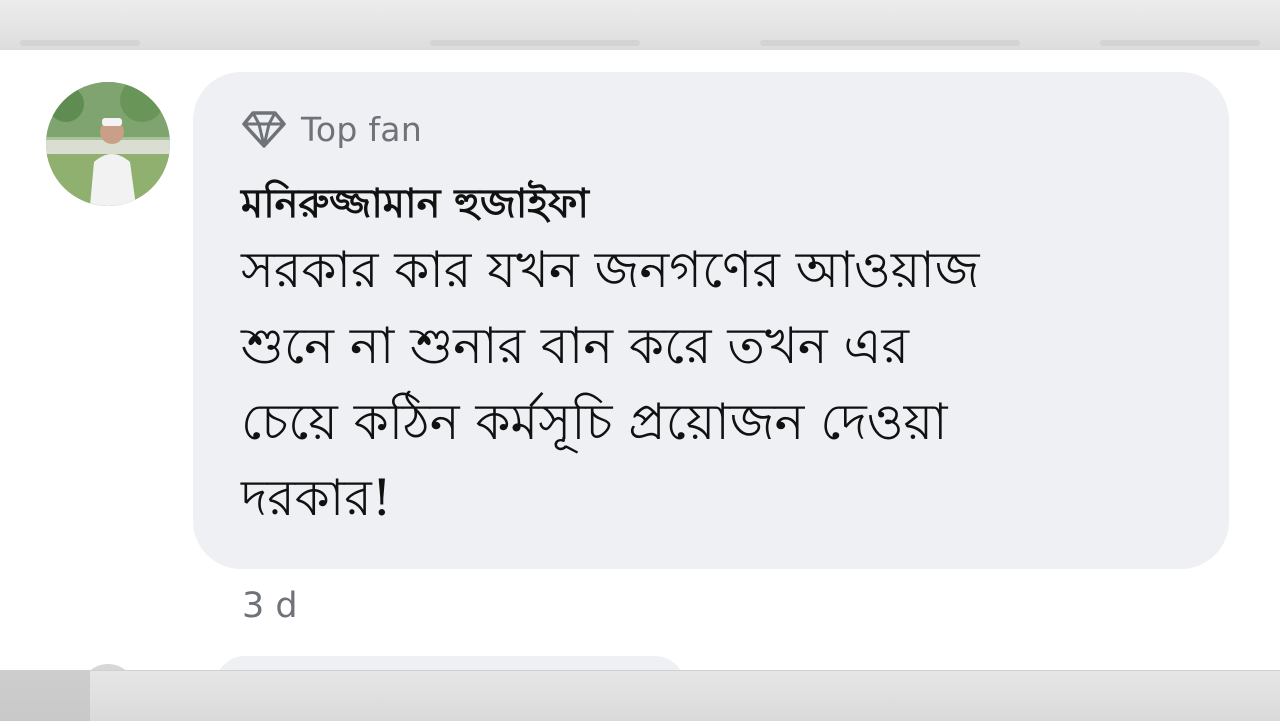 The image size is (1280, 721). I want to click on previous-content-strip, so click(640, 25).